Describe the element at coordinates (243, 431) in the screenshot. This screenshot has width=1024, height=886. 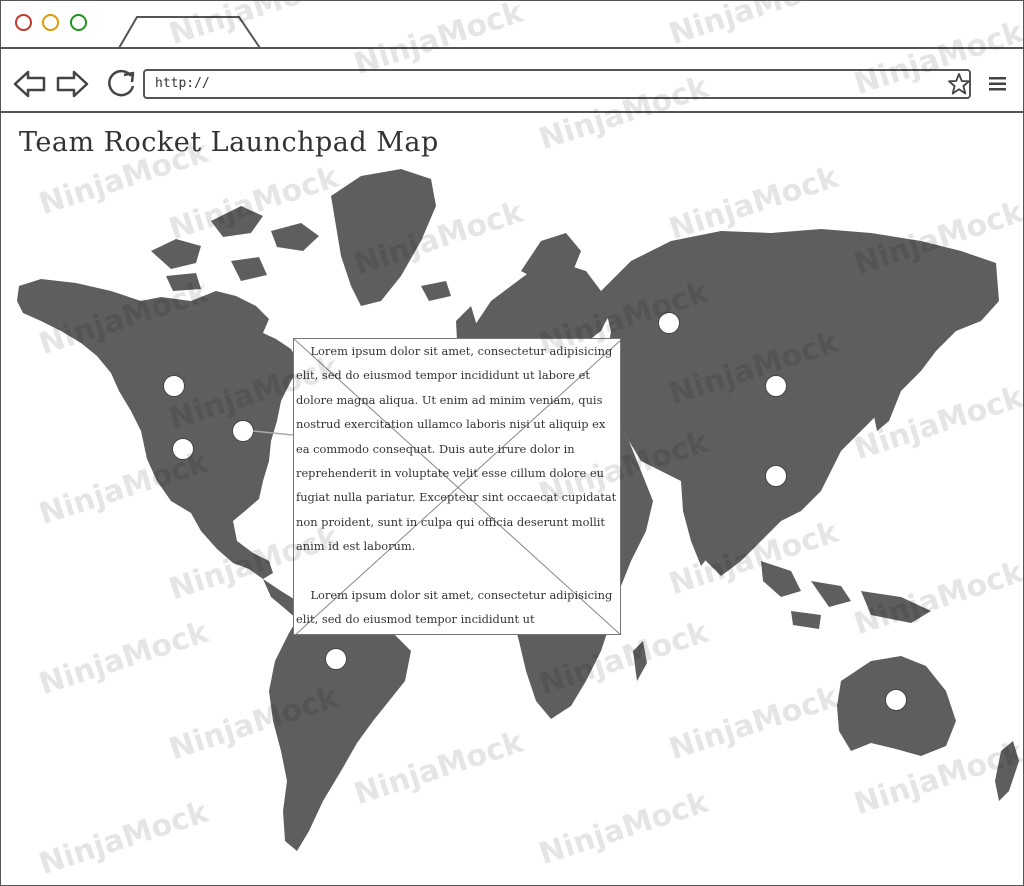
I see `map-marker-selected` at that location.